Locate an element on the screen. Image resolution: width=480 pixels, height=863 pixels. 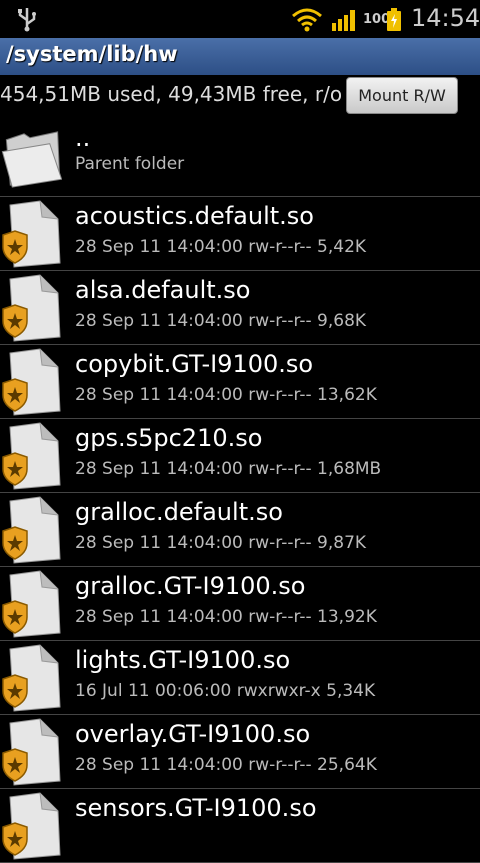
status-bar: 100 14:54 is located at coordinates (240, 19).